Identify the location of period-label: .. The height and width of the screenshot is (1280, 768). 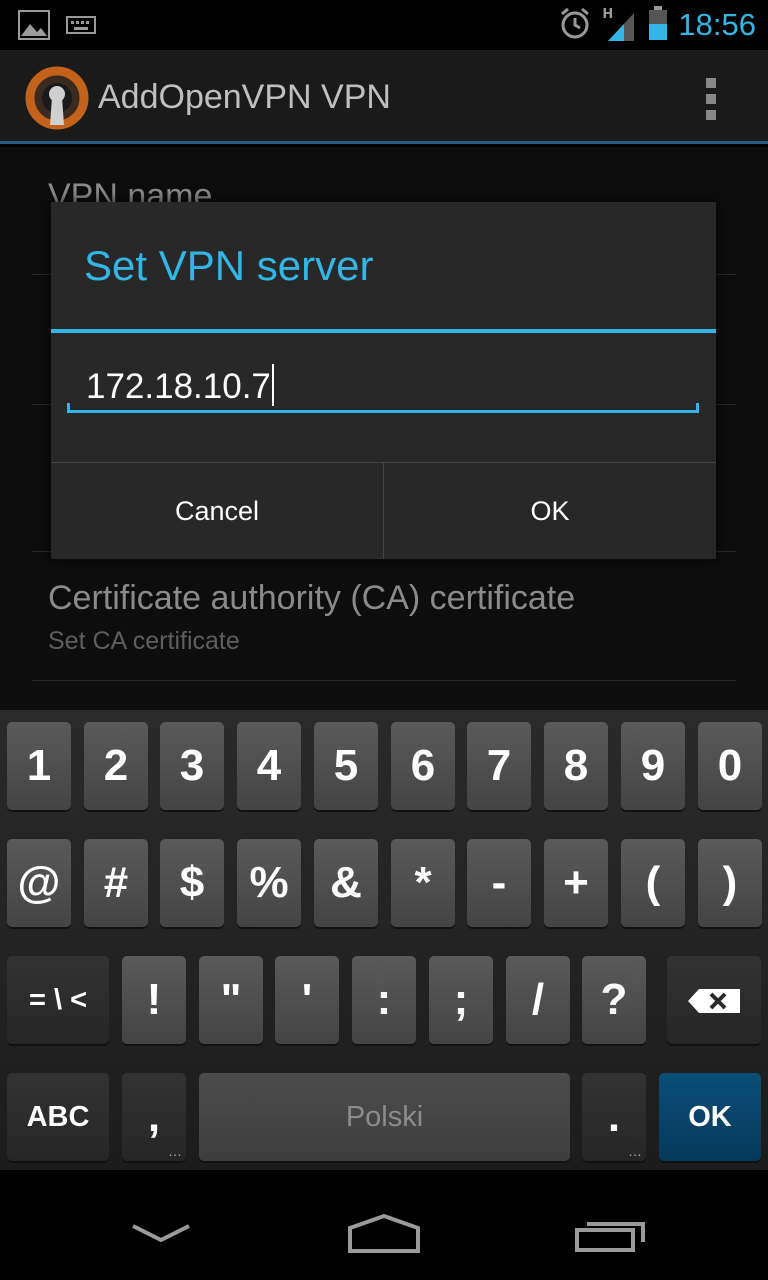
(614, 1116).